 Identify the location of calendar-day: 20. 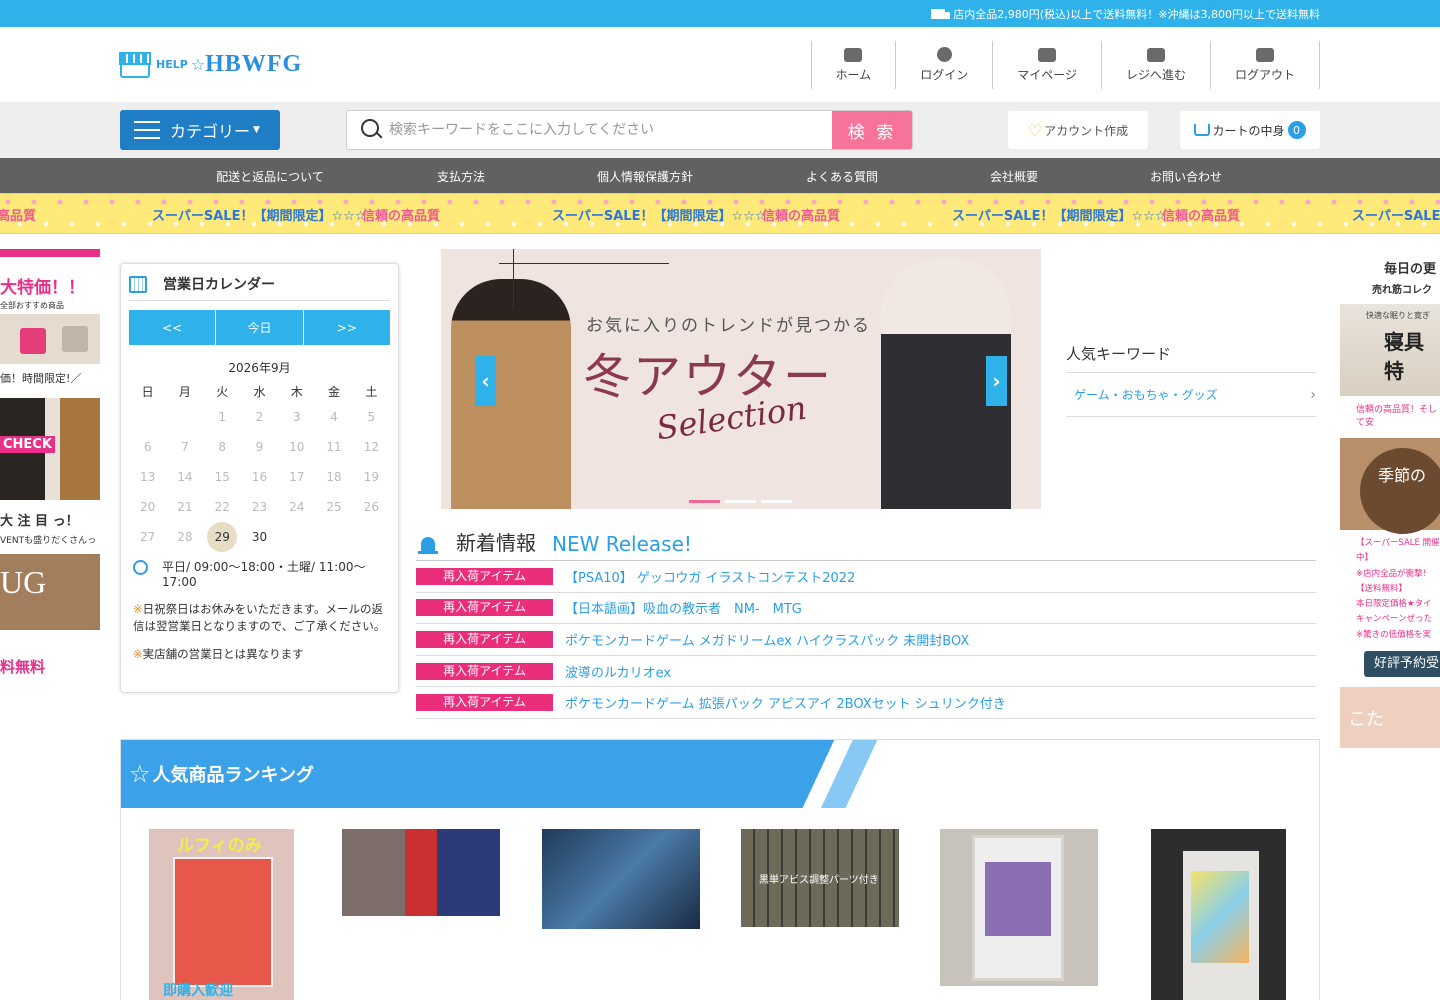
(147, 507).